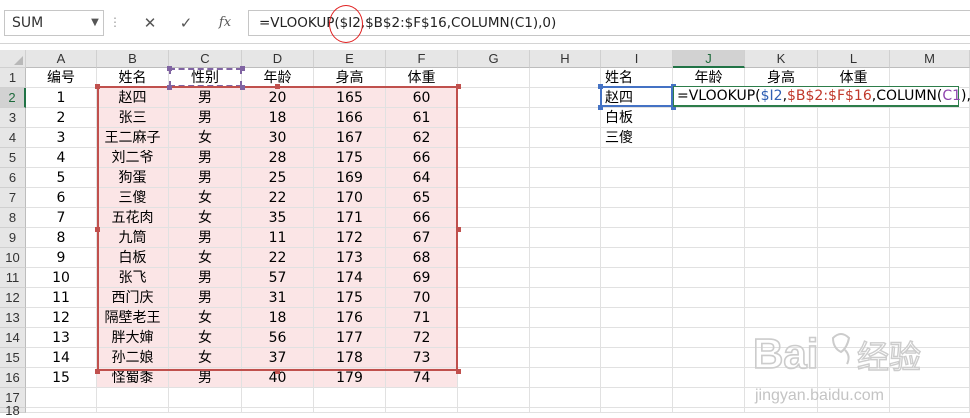 Image resolution: width=970 pixels, height=418 pixels. Describe the element at coordinates (709, 338) in the screenshot. I see `cell-j14` at that location.